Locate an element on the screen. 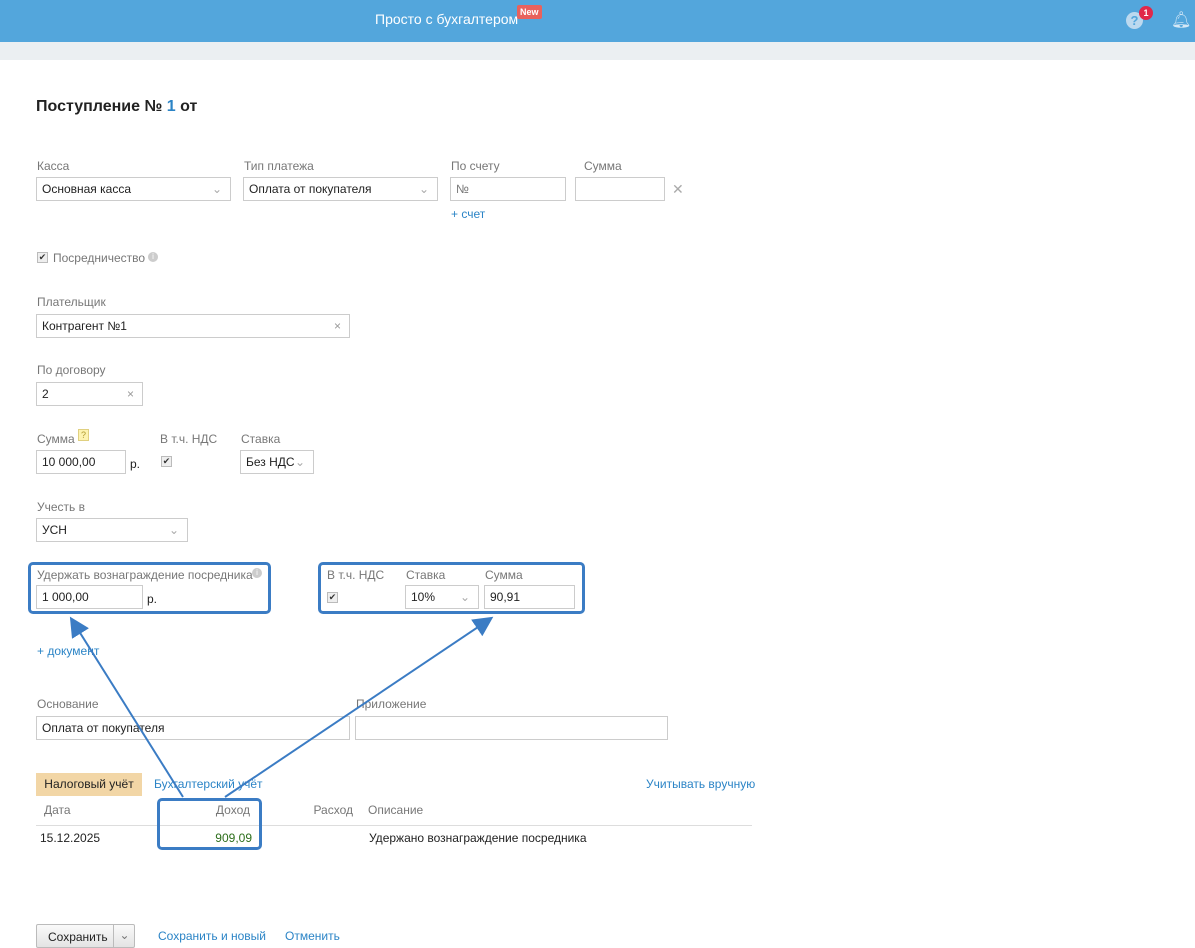 Image resolution: width=1195 pixels, height=948 pixels. arrow-to-fee is located at coordinates (126, 707).